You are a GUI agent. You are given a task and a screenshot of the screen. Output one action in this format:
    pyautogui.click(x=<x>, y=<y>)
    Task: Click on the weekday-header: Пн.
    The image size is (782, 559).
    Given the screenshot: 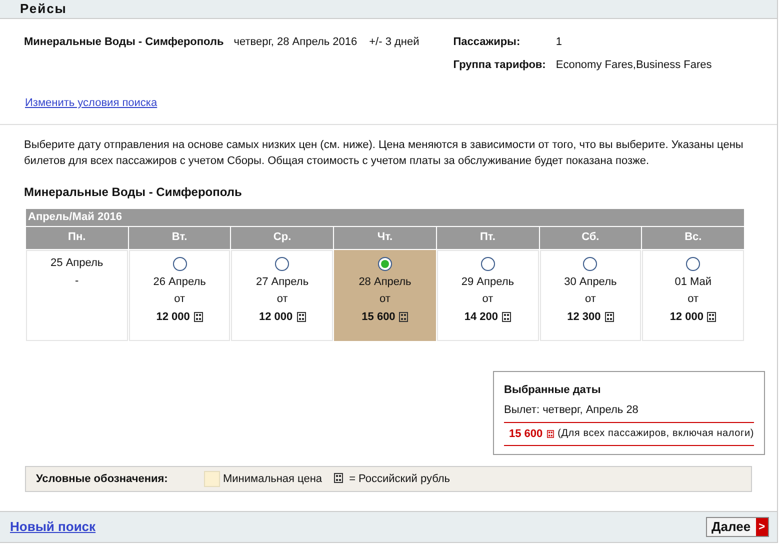 What is the action you would take?
    pyautogui.click(x=77, y=237)
    